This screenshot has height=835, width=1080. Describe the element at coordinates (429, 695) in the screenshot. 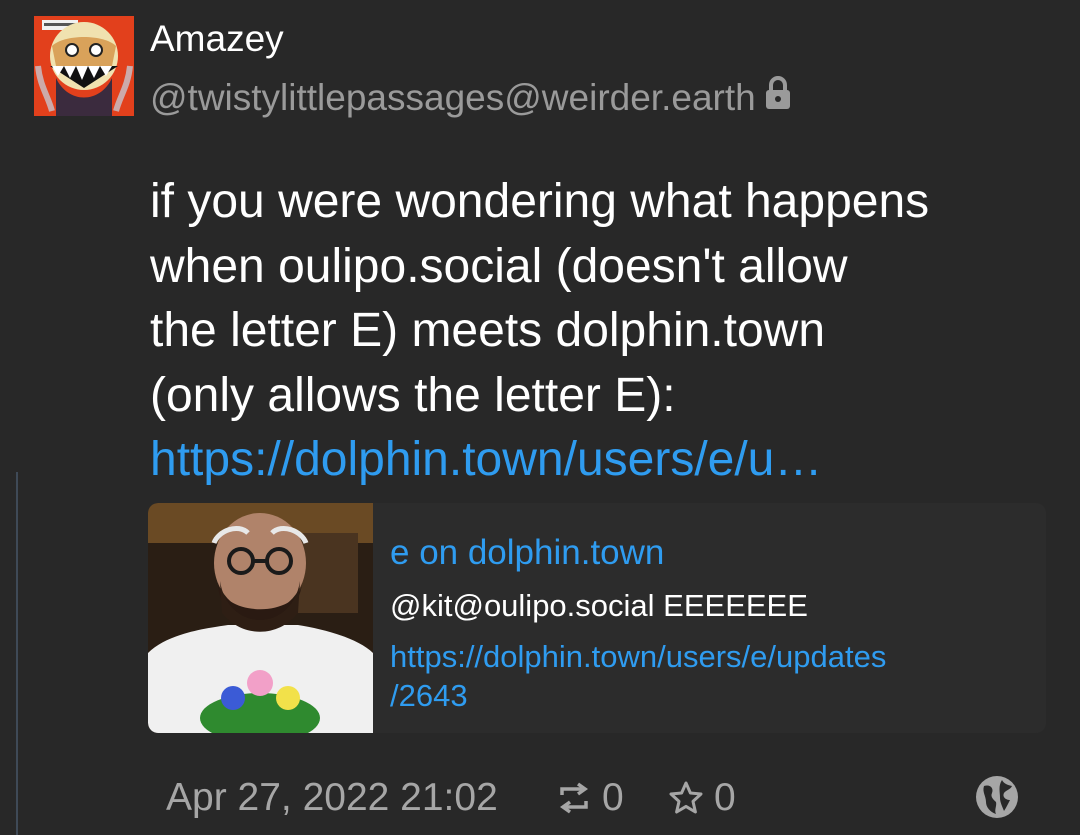

I see `link-preview-url-line: /2643` at that location.